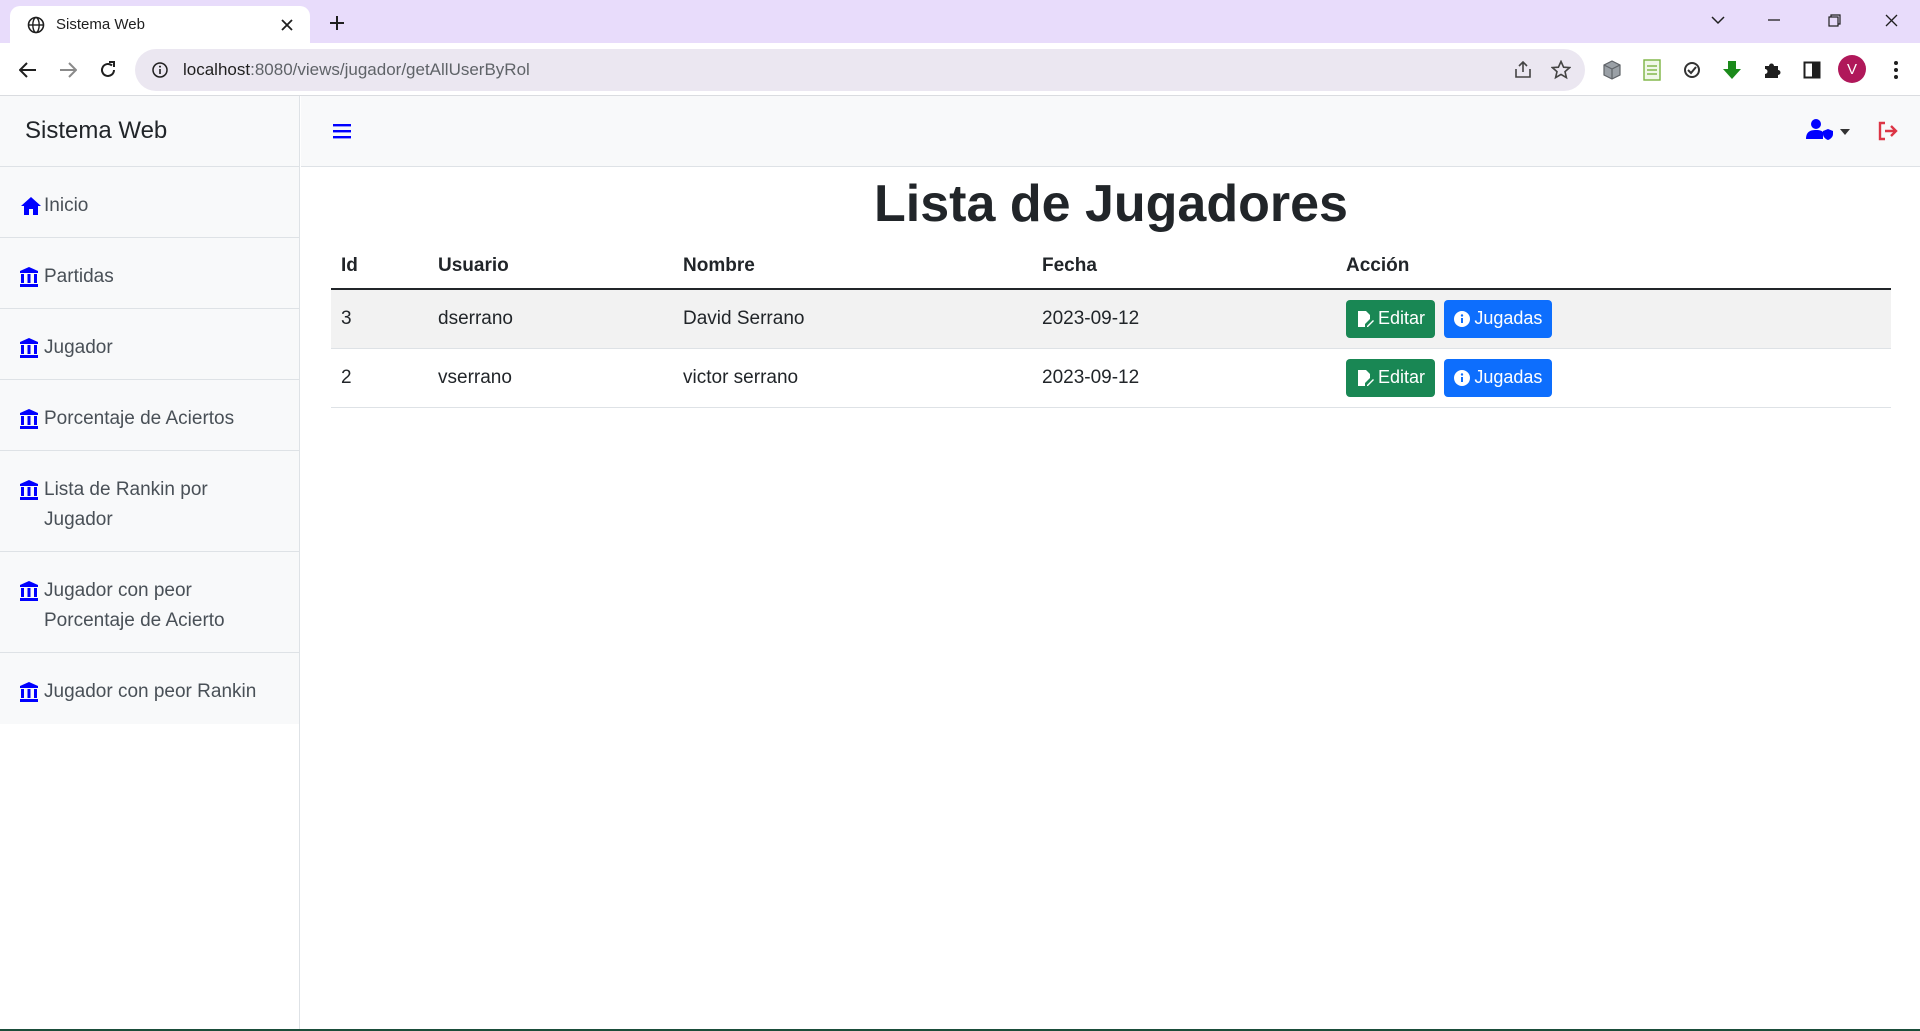 Image resolution: width=1920 pixels, height=1031 pixels. Describe the element at coordinates (149, 202) in the screenshot. I see `sidebar-item-inicio: Inicio` at that location.